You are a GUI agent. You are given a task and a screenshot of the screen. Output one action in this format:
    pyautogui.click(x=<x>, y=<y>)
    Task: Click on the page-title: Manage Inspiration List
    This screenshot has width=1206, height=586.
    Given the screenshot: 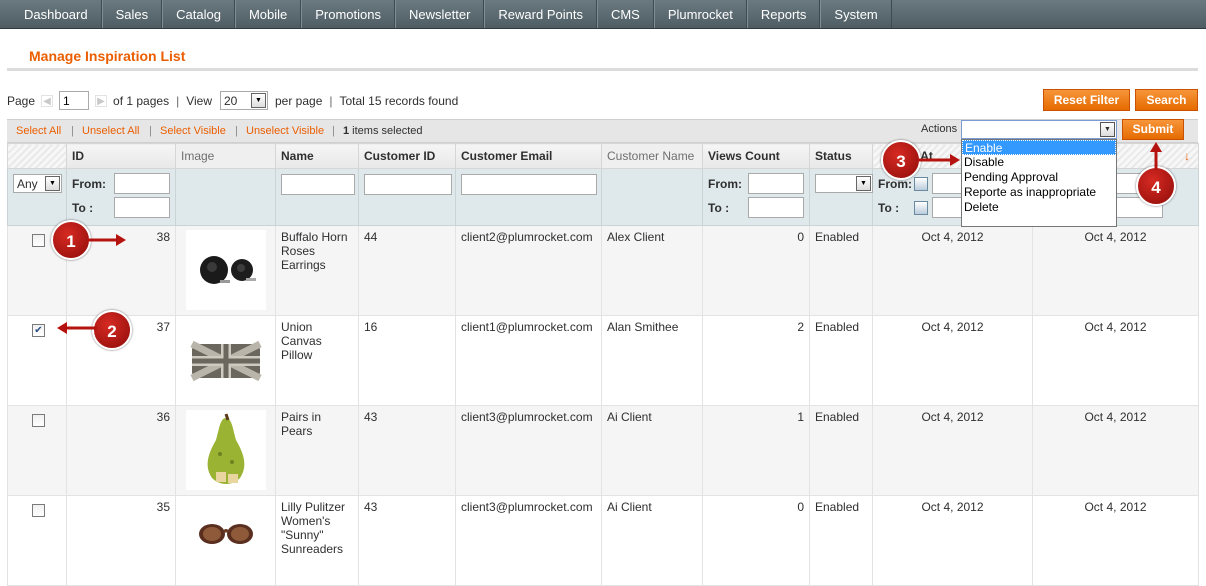 What is the action you would take?
    pyautogui.click(x=107, y=56)
    